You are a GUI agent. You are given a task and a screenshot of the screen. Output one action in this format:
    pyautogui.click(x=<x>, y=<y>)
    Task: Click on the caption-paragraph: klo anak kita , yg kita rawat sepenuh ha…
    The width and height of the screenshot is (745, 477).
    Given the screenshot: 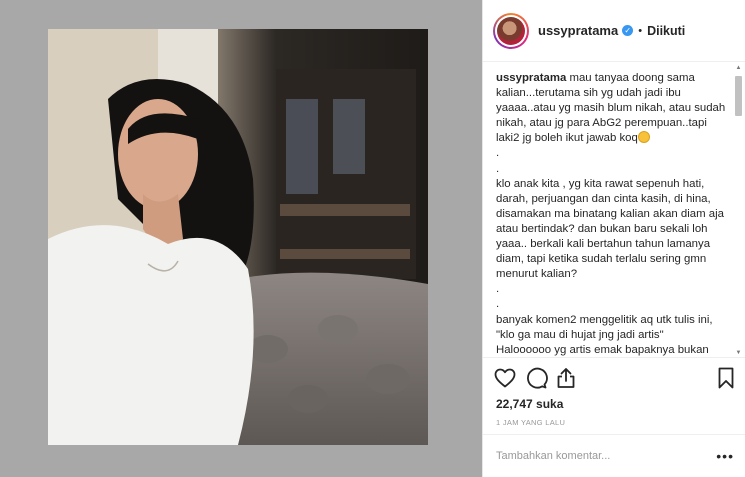 What is the action you would take?
    pyautogui.click(x=610, y=229)
    